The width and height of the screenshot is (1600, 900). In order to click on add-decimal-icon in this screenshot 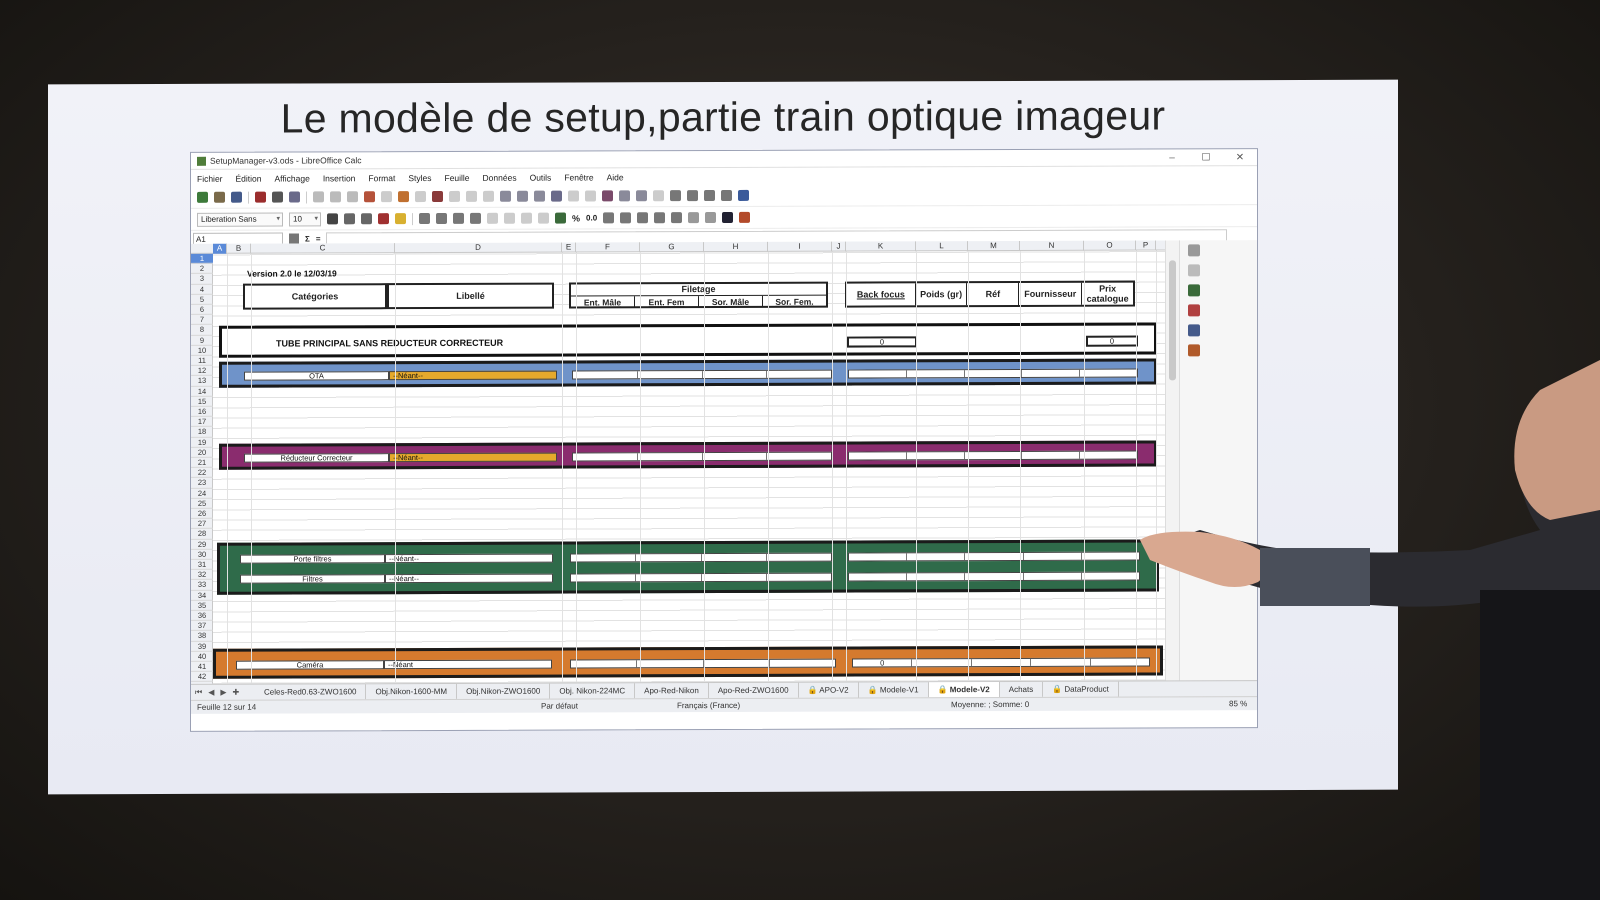, I will do `click(626, 218)`.